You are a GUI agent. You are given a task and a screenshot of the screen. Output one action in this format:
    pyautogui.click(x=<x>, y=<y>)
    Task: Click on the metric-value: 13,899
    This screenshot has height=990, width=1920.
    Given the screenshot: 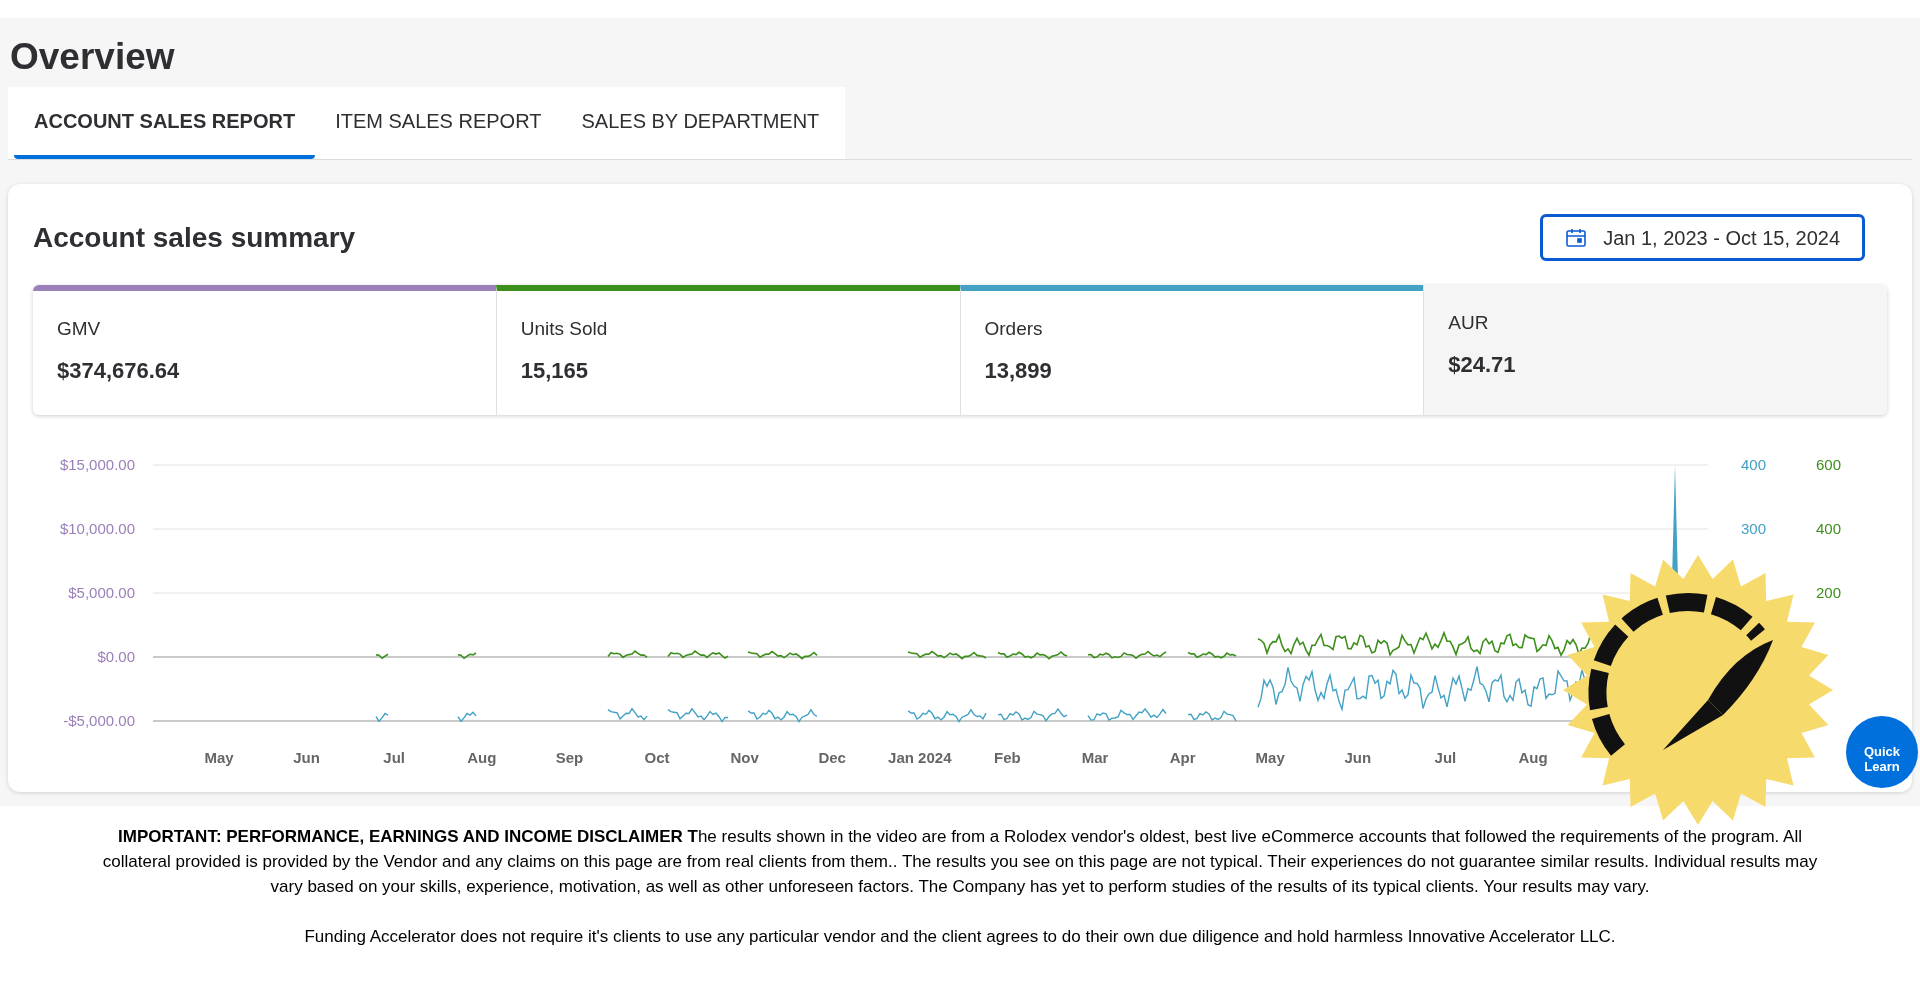 What is the action you would take?
    pyautogui.click(x=1018, y=370)
    